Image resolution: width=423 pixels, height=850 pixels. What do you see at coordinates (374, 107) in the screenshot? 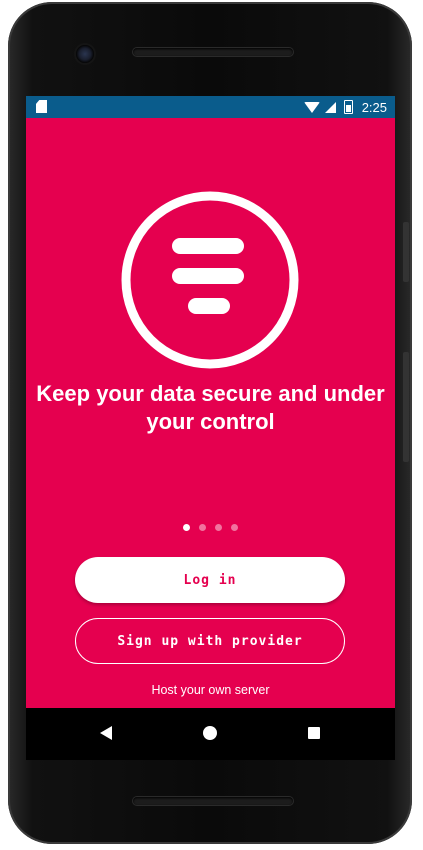
I see `status-time: 2:25` at bounding box center [374, 107].